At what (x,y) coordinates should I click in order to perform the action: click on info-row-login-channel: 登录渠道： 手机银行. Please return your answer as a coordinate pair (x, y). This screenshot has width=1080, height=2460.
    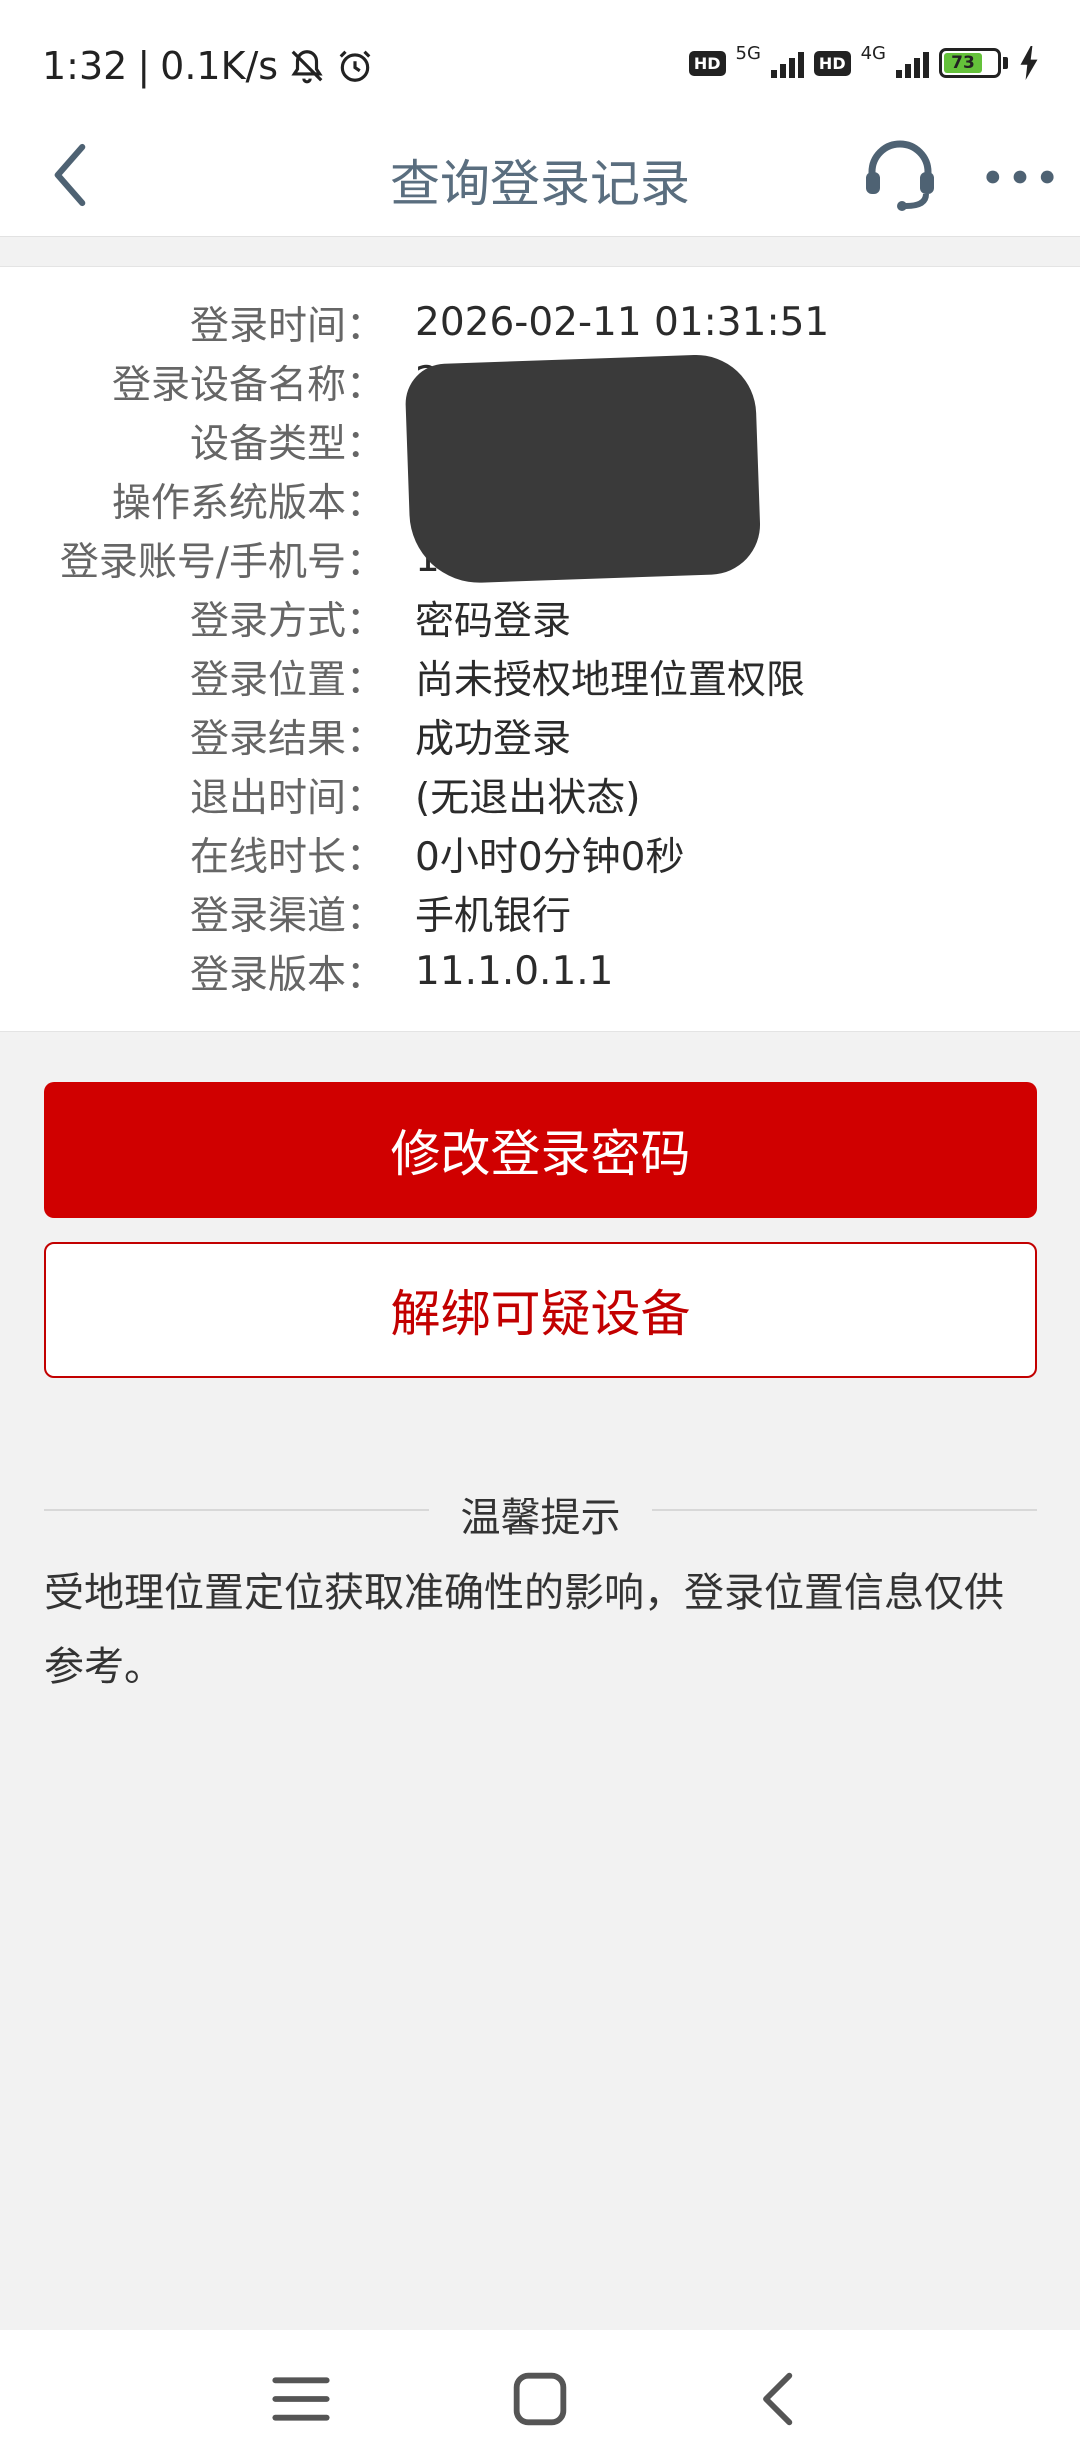
    Looking at the image, I should click on (540, 912).